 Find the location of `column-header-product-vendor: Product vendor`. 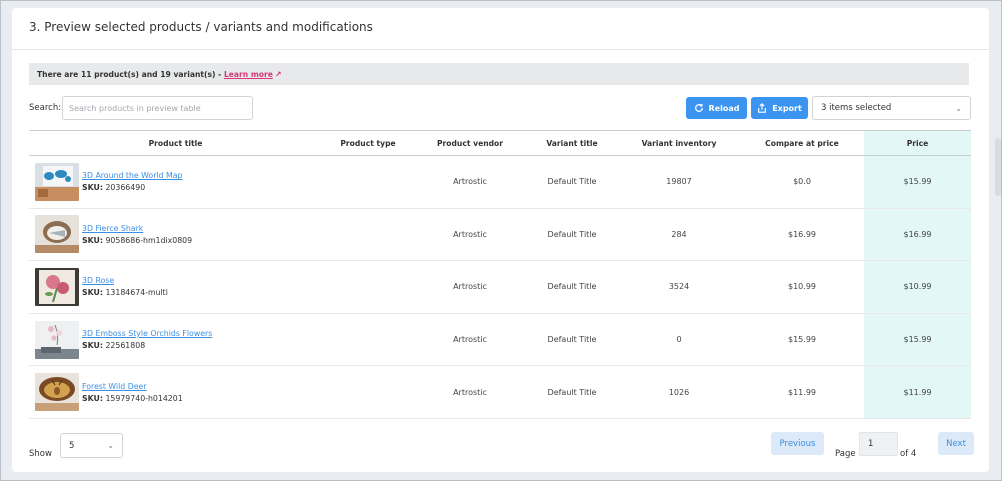

column-header-product-vendor: Product vendor is located at coordinates (470, 143).